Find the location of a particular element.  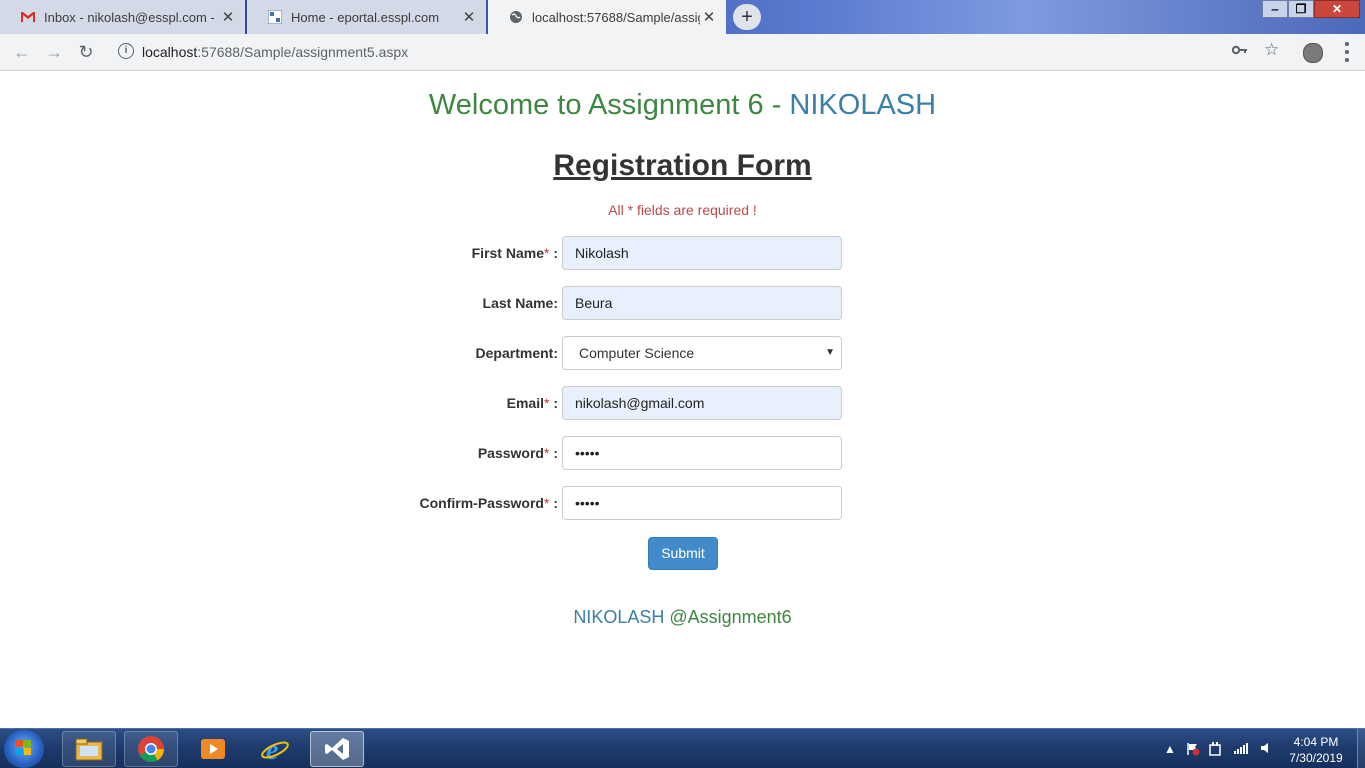

required-note: All * fields are required ! is located at coordinates (682, 210).